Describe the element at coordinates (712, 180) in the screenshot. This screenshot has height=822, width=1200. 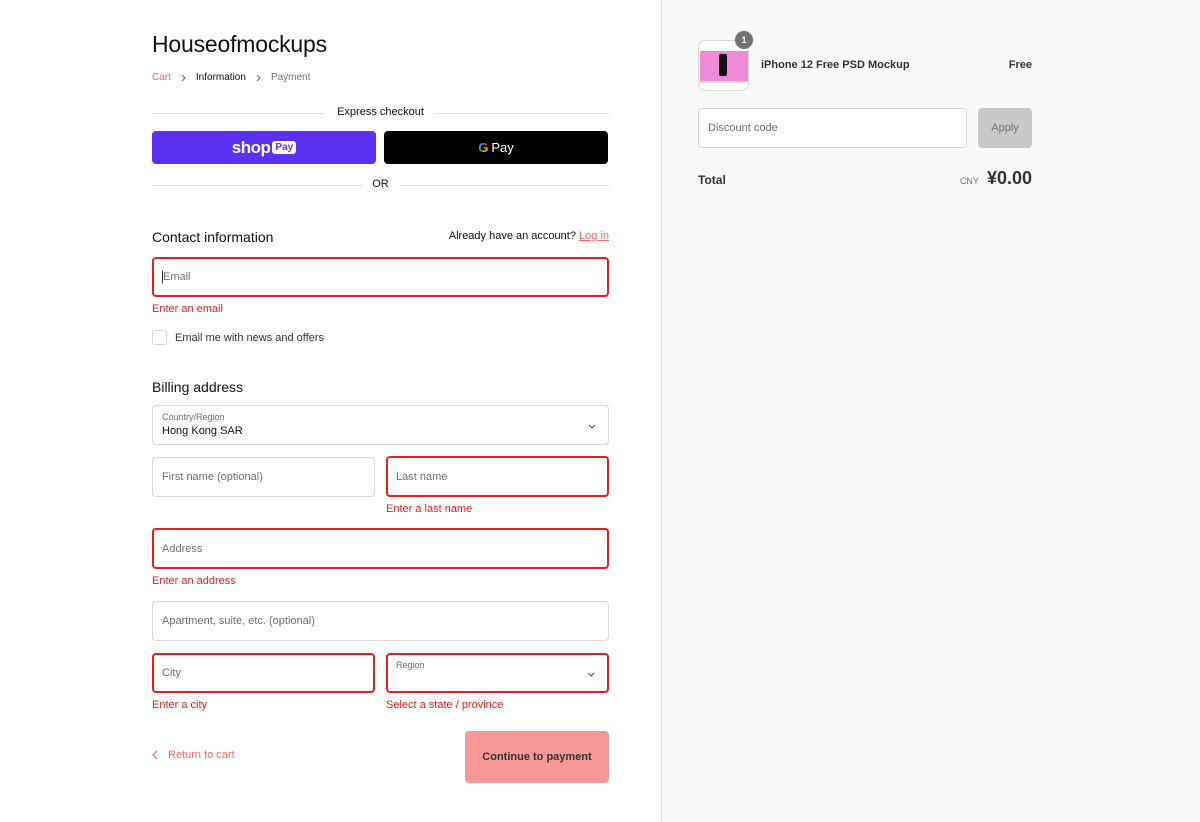
I see `total-label: Total` at that location.